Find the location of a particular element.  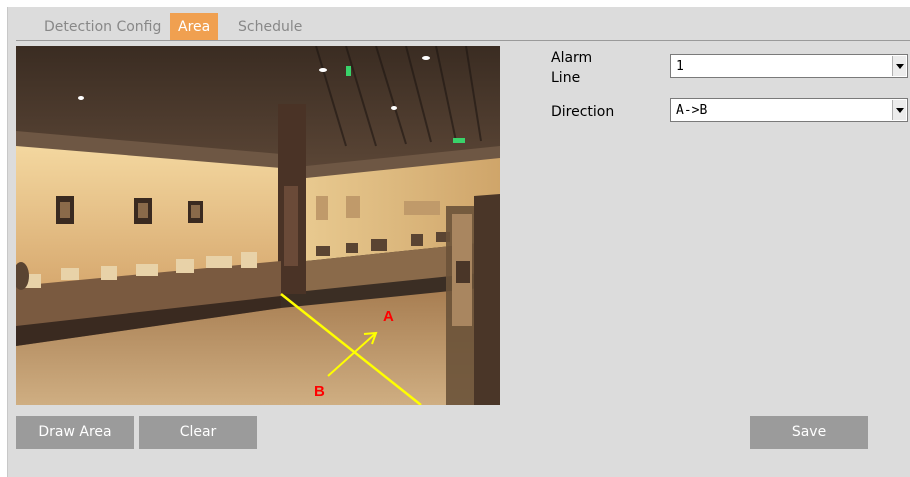

alarm-line-label: Alarm Line is located at coordinates (572, 68).